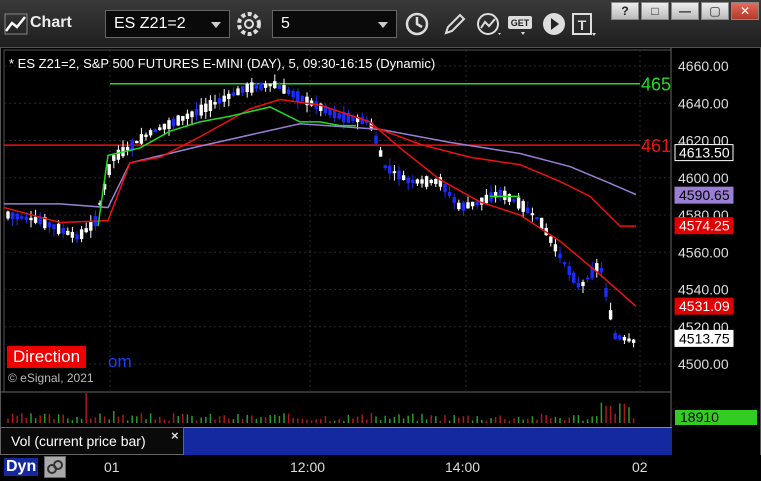 Image resolution: width=761 pixels, height=481 pixels. What do you see at coordinates (555, 24) in the screenshot?
I see `play-icon` at bounding box center [555, 24].